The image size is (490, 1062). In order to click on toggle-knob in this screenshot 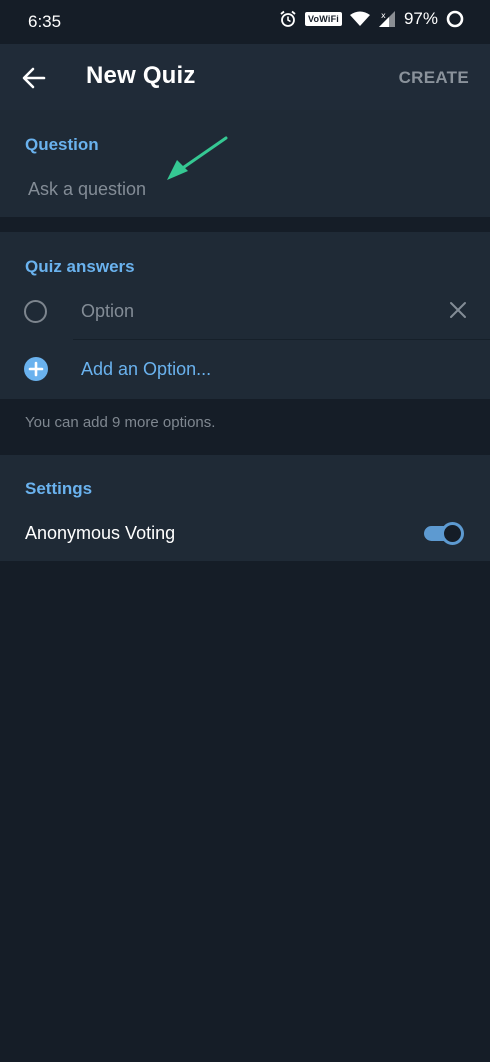, I will do `click(452, 533)`.